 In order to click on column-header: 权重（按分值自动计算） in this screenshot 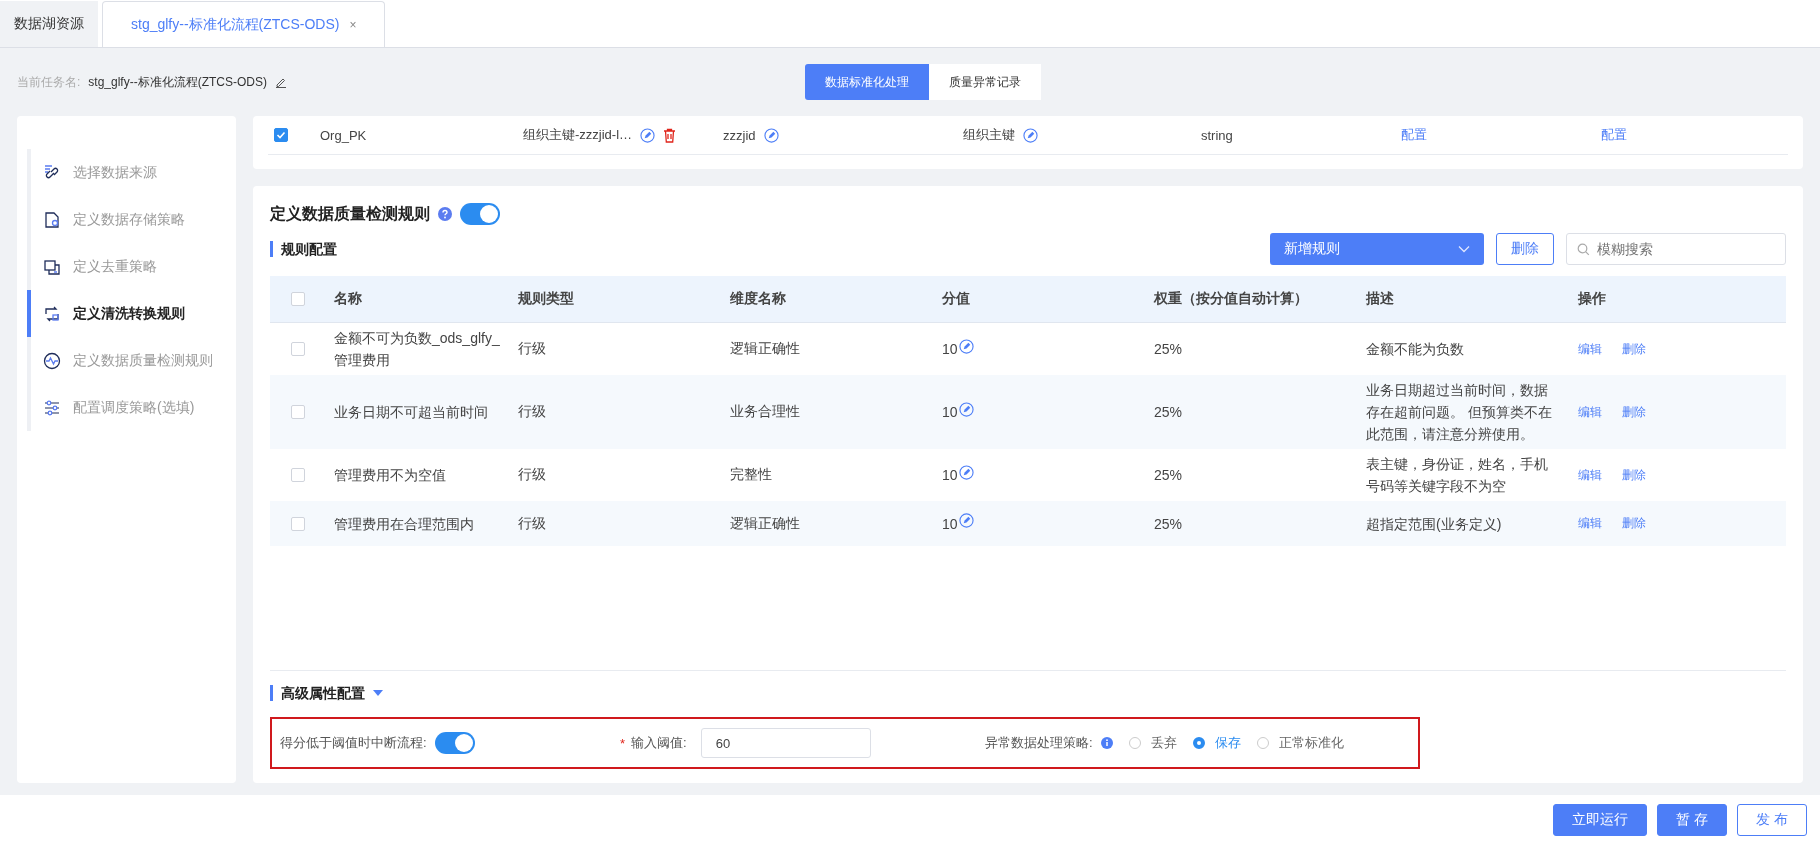, I will do `click(1231, 298)`.